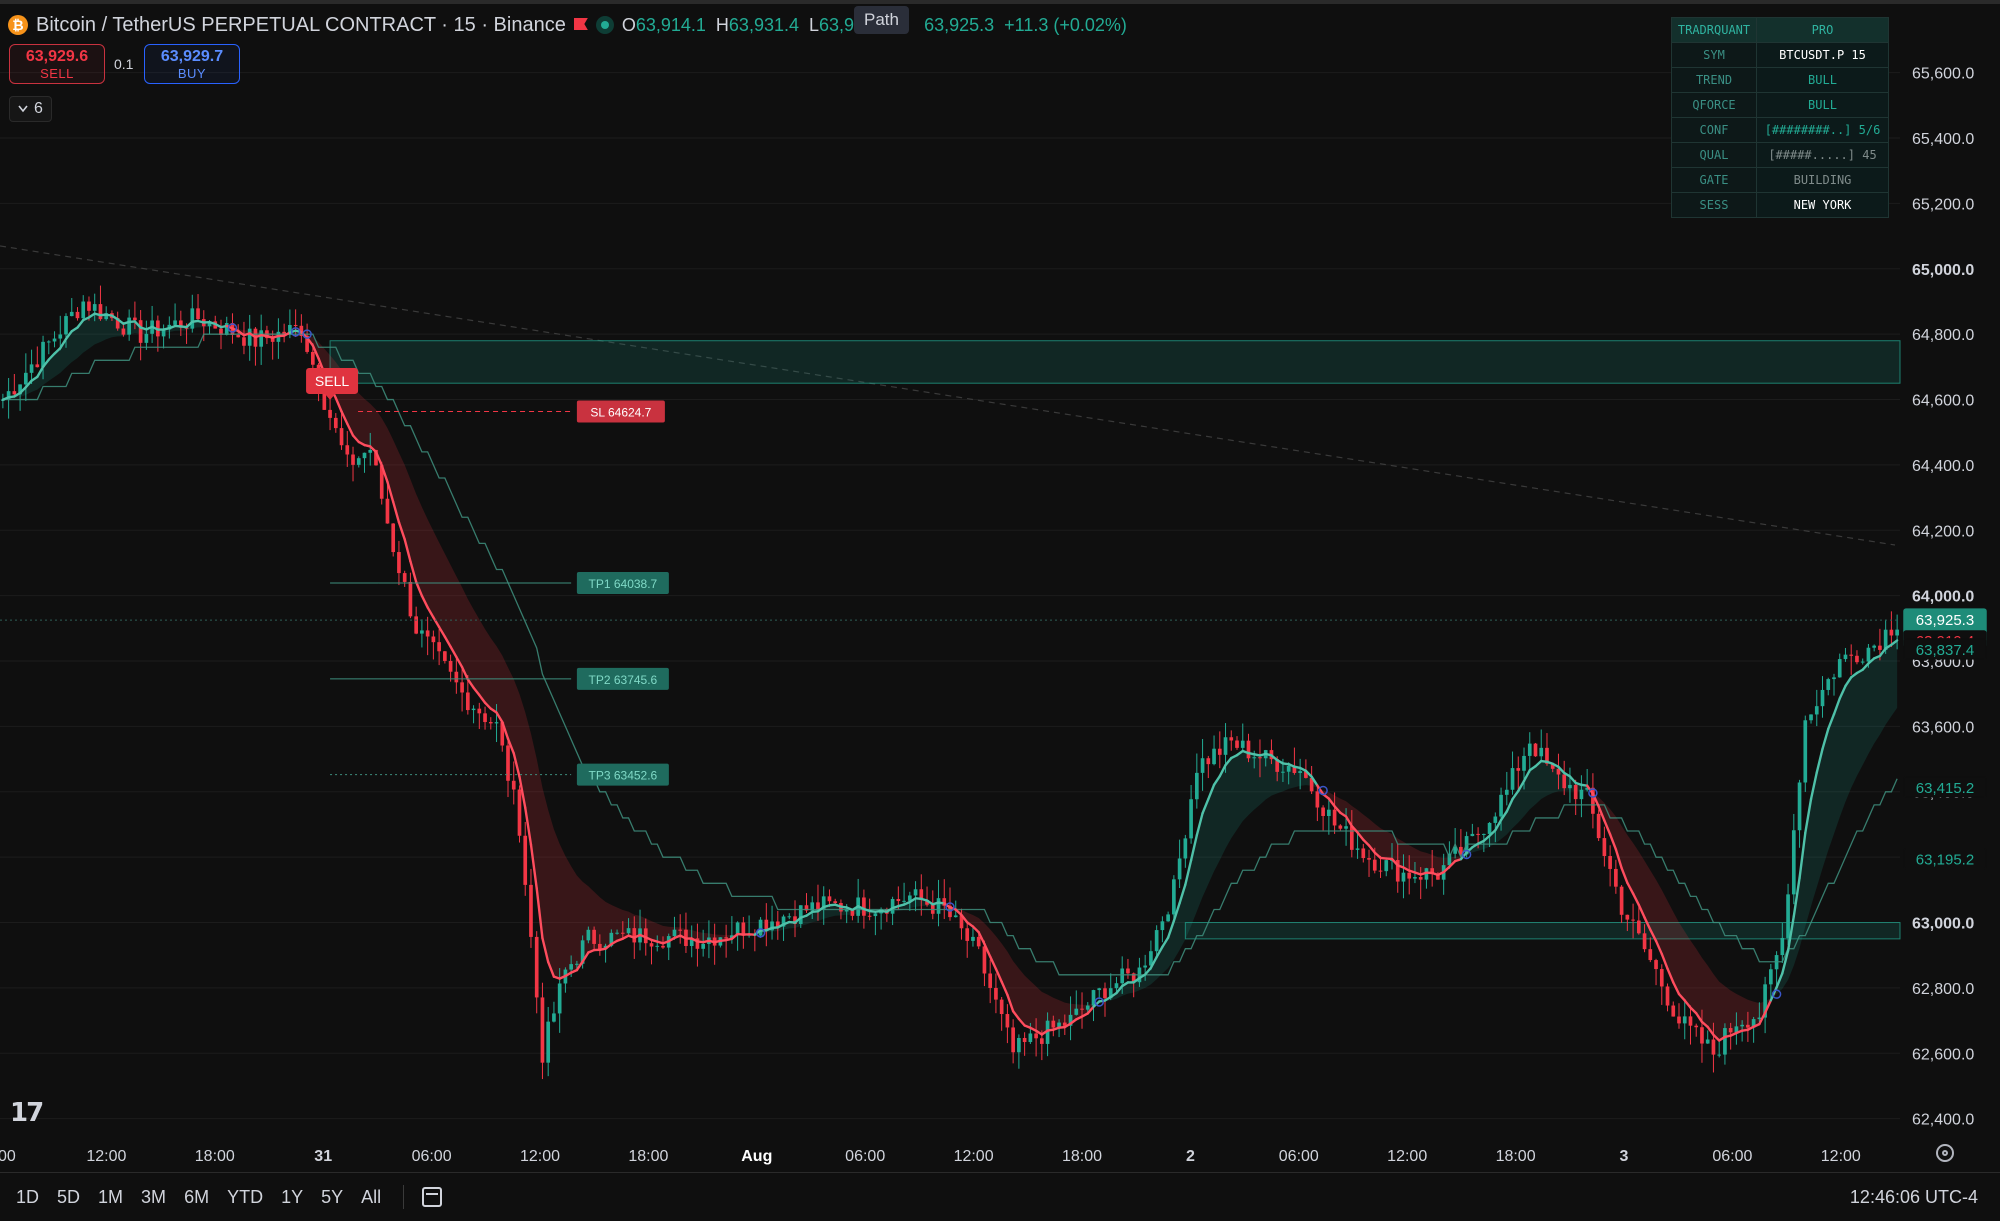  I want to click on chevron-down-icon, so click(23, 109).